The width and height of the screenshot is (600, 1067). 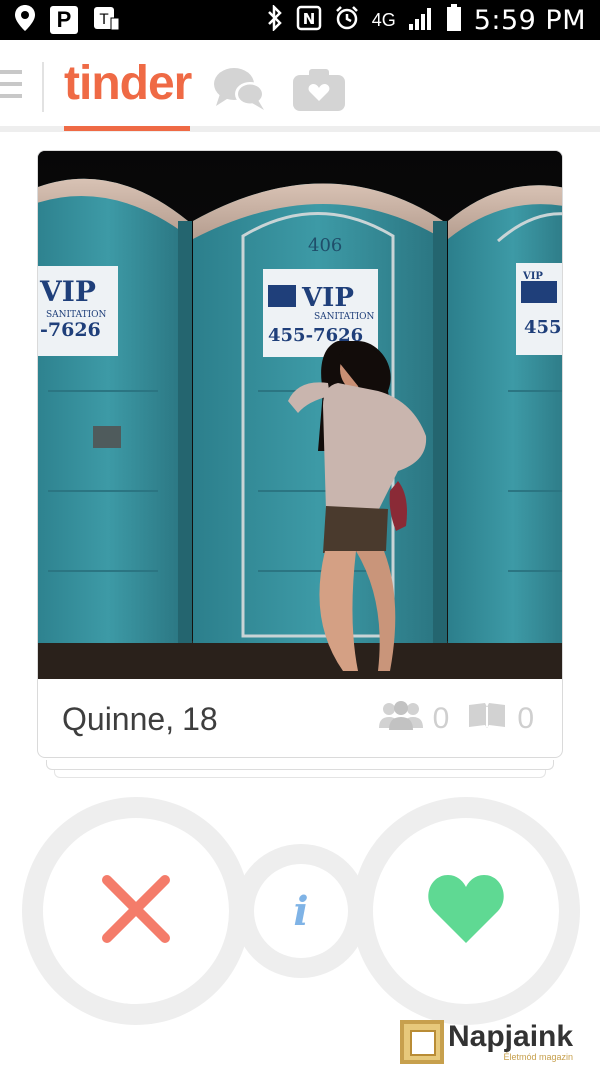 What do you see at coordinates (118, 718) in the screenshot?
I see `profile-name: Quinne,` at bounding box center [118, 718].